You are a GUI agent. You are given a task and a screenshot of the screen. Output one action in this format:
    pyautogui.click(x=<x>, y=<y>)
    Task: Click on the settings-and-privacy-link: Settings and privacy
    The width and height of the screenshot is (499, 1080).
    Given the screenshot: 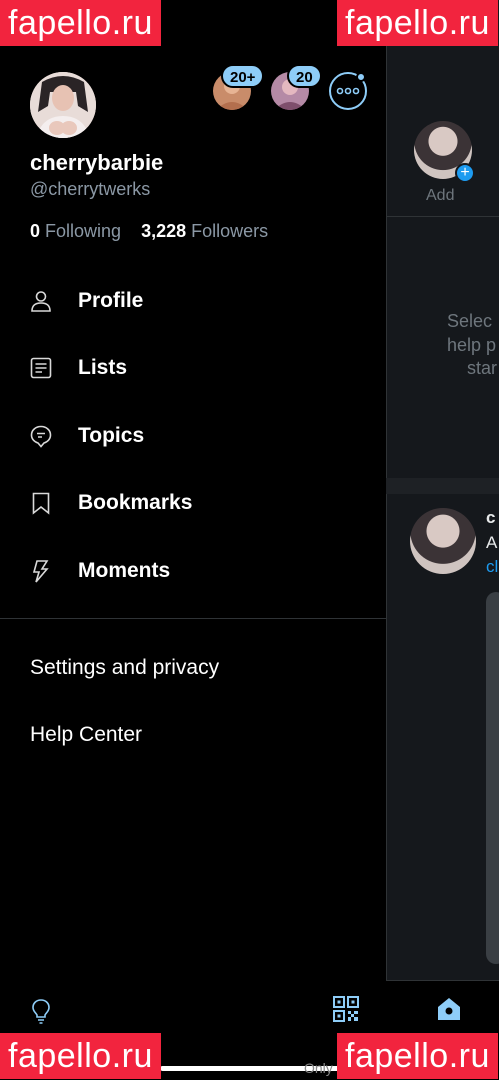 What is the action you would take?
    pyautogui.click(x=124, y=668)
    